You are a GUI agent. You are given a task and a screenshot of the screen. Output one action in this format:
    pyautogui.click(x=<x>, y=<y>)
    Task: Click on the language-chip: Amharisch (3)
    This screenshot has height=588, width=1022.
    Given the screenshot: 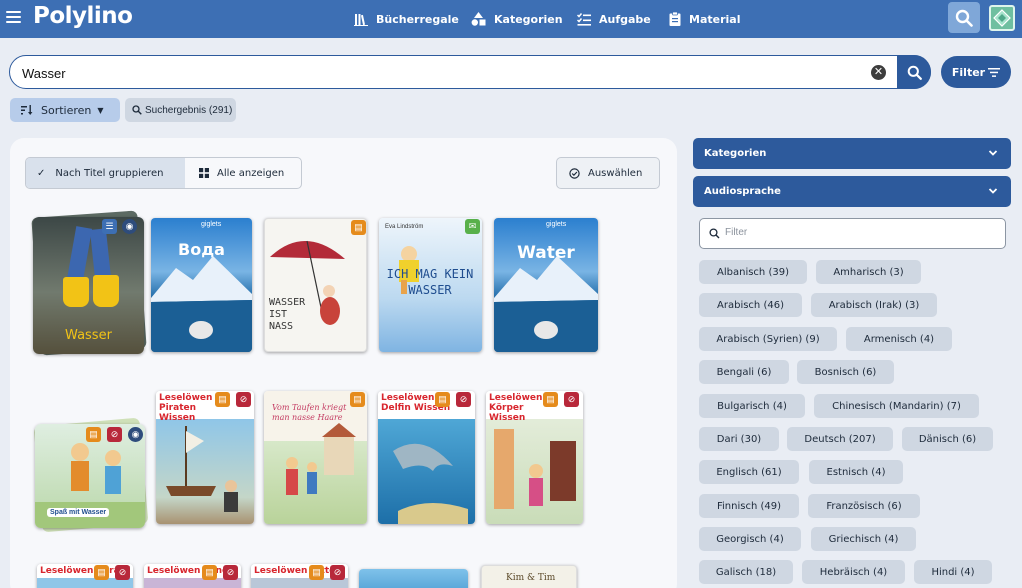 What is the action you would take?
    pyautogui.click(x=868, y=272)
    